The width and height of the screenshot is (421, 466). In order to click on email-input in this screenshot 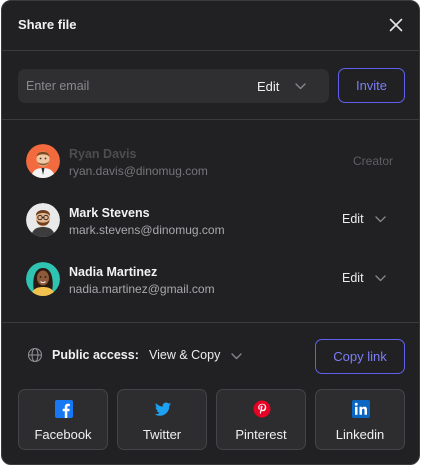, I will do `click(136, 86)`.